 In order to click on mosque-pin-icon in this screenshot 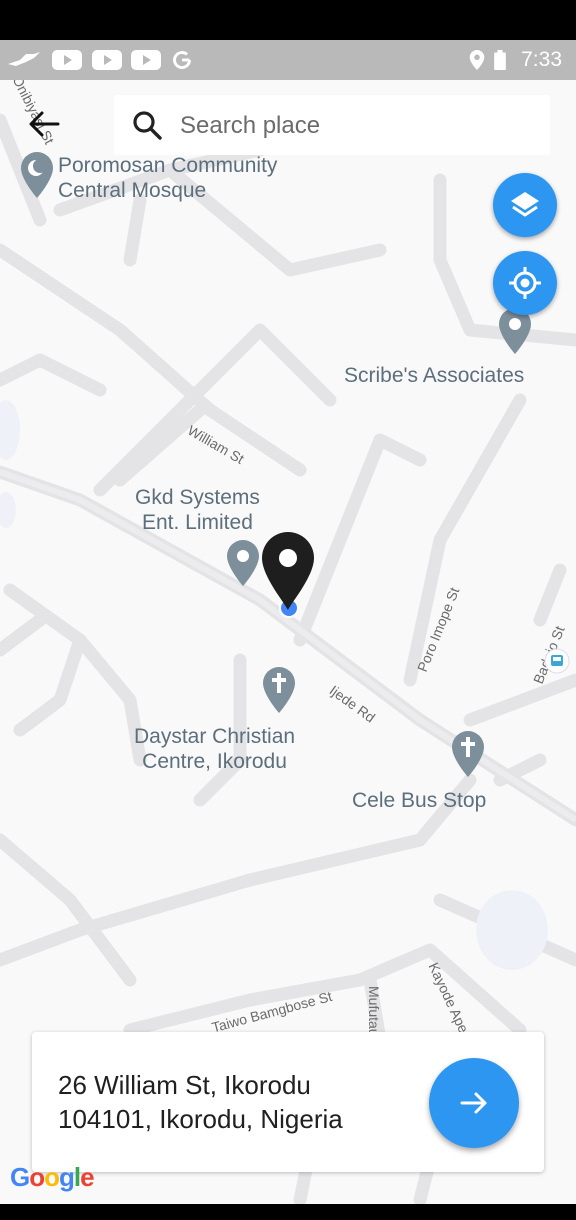, I will do `click(37, 175)`.